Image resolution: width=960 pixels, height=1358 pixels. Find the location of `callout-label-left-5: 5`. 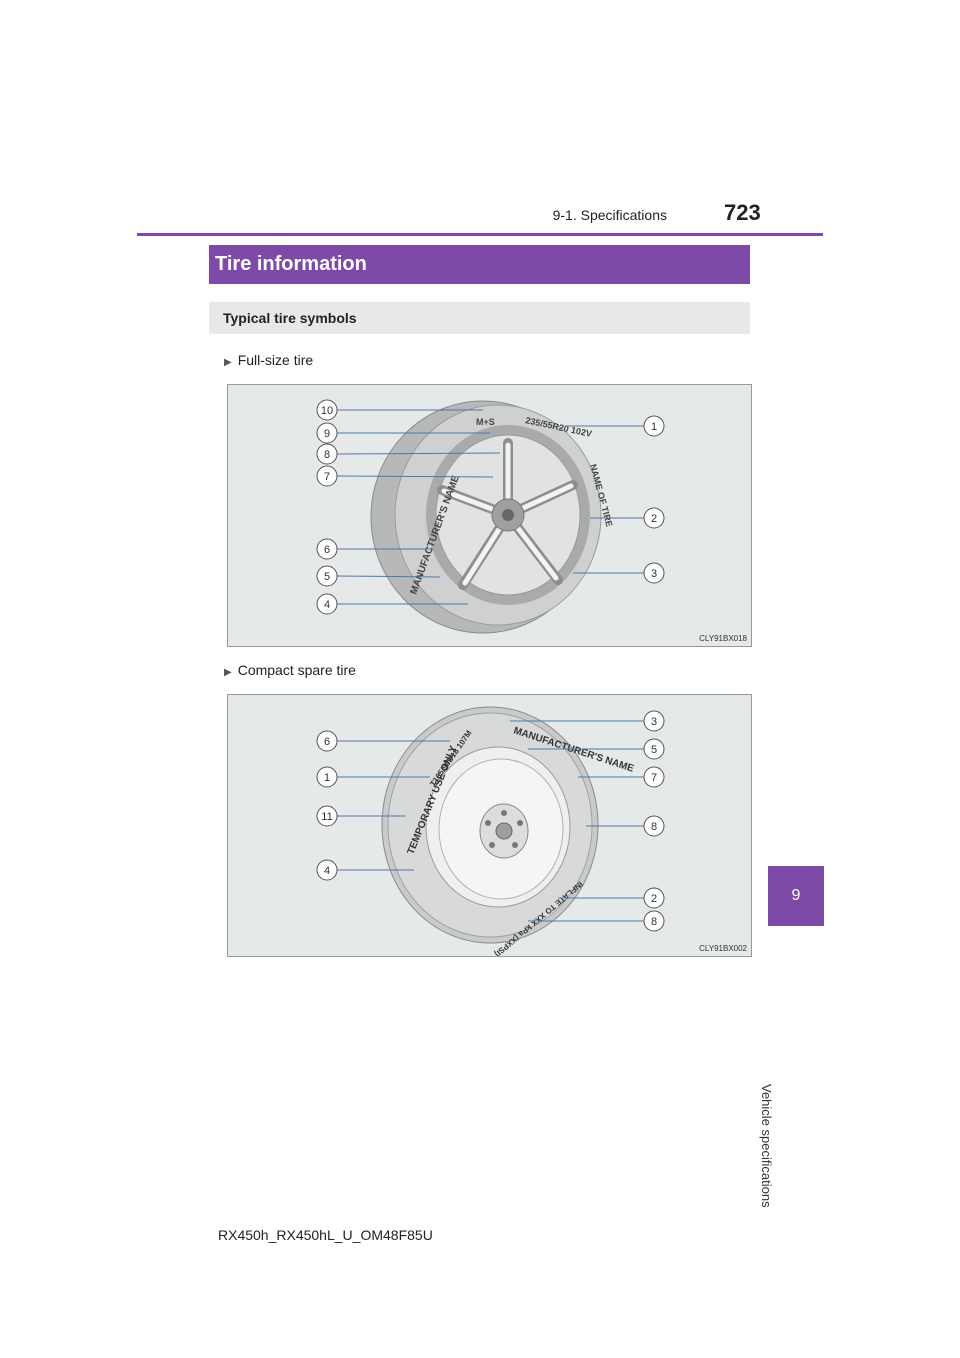

callout-label-left-5: 5 is located at coordinates (327, 577).